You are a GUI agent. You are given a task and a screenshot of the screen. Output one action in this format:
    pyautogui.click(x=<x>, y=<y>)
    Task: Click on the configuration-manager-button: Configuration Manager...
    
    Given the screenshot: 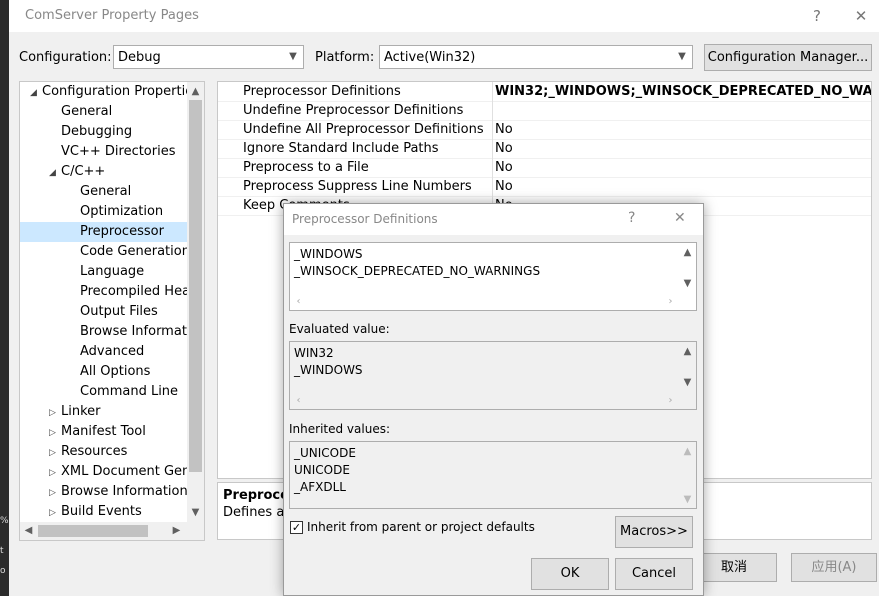 What is the action you would take?
    pyautogui.click(x=788, y=57)
    